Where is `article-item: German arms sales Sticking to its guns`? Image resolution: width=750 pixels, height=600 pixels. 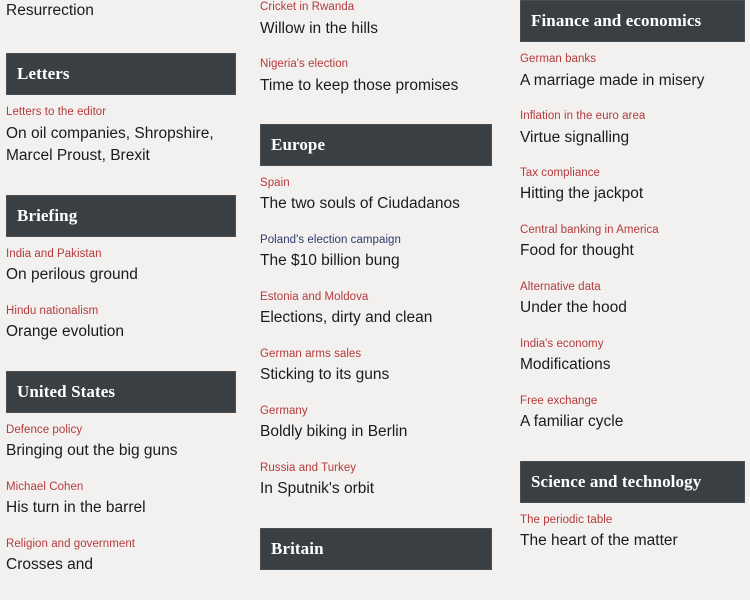 article-item: German arms sales Sticking to its guns is located at coordinates (376, 367).